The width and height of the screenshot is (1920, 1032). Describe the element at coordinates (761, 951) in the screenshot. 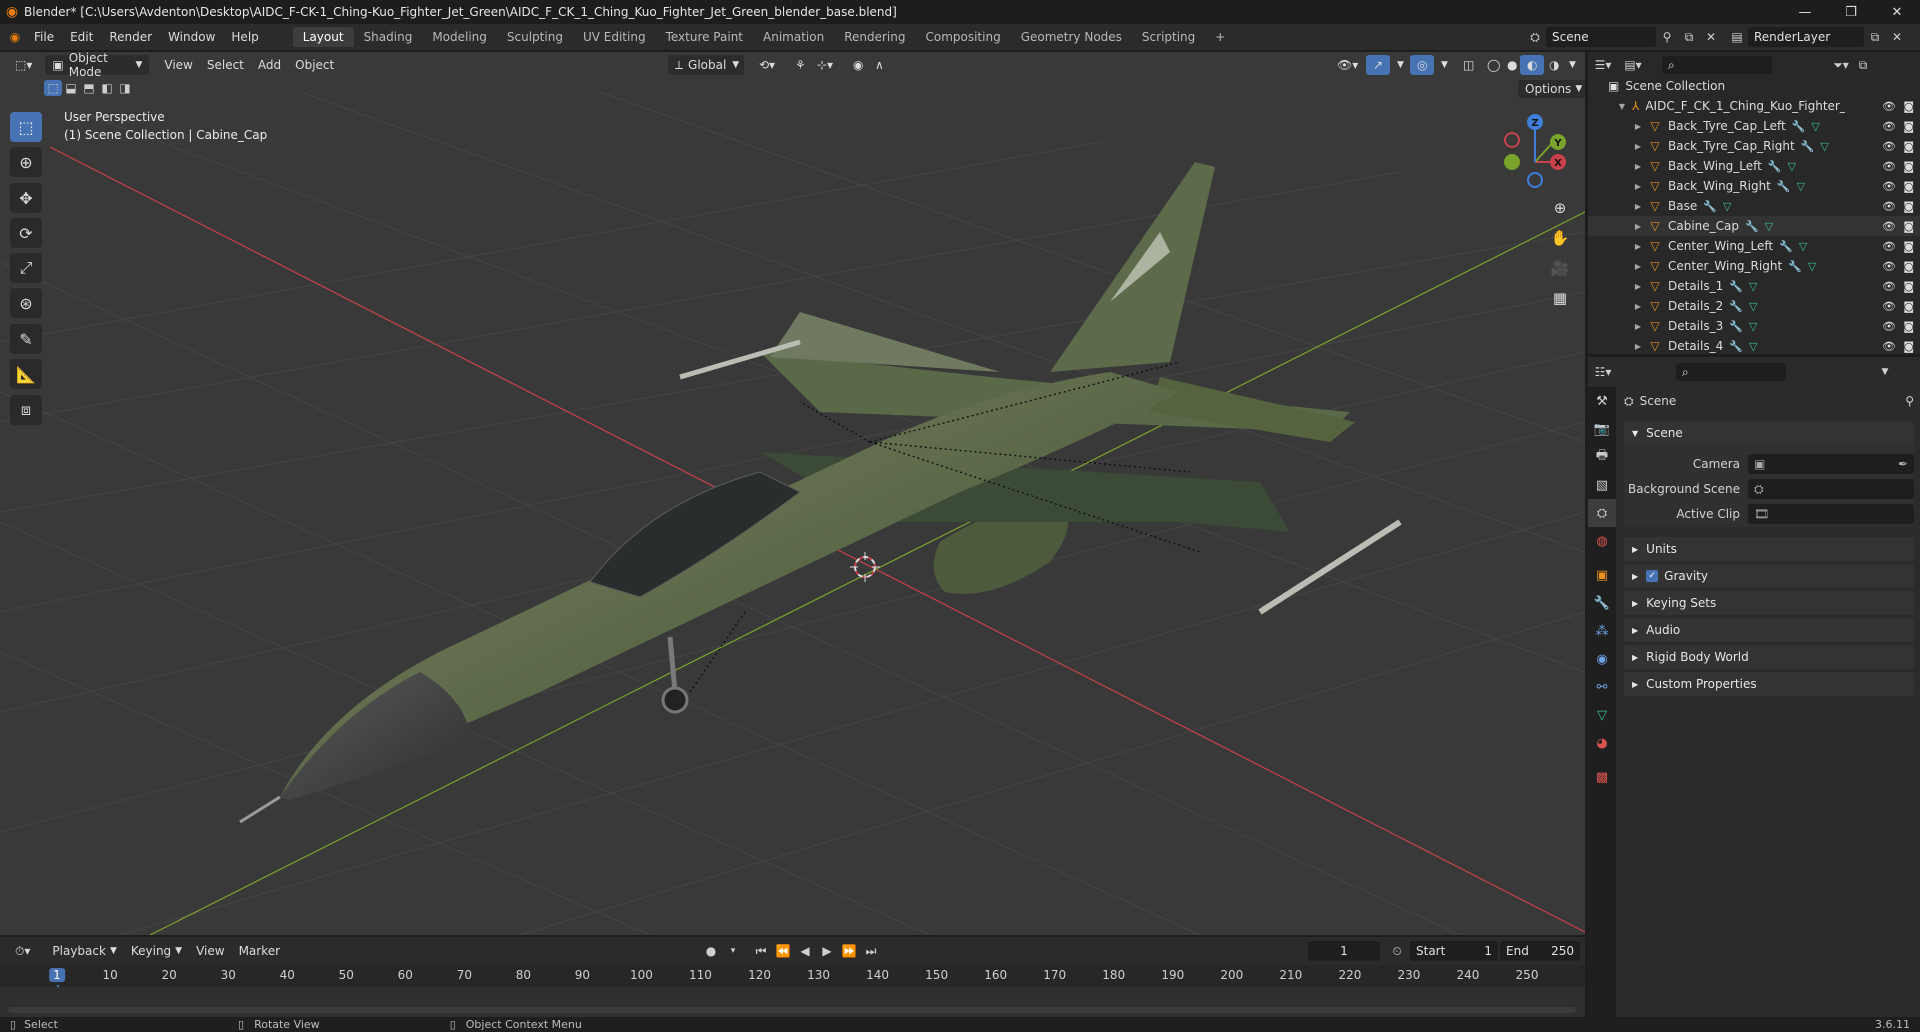

I see `jump-start-icon: ⏮` at that location.